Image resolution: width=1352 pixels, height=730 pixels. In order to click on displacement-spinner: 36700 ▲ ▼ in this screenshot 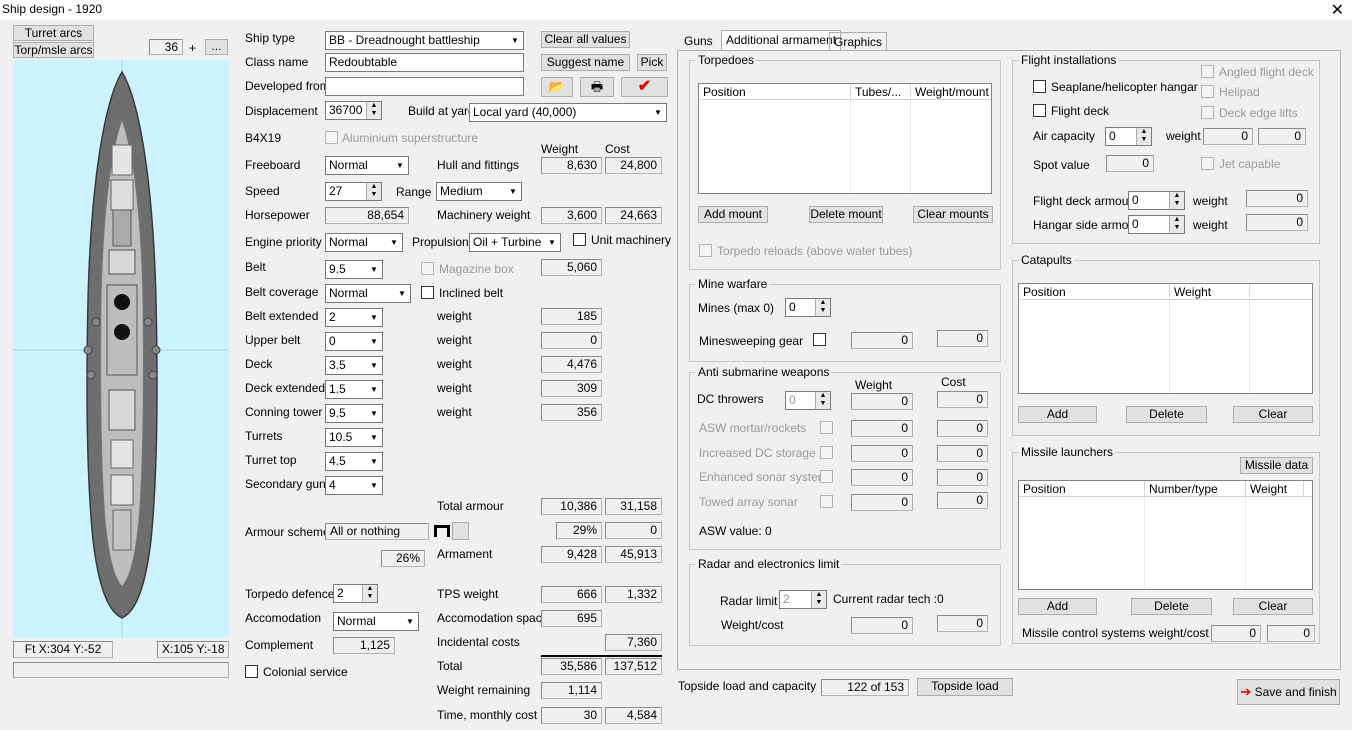, I will do `click(353, 110)`.